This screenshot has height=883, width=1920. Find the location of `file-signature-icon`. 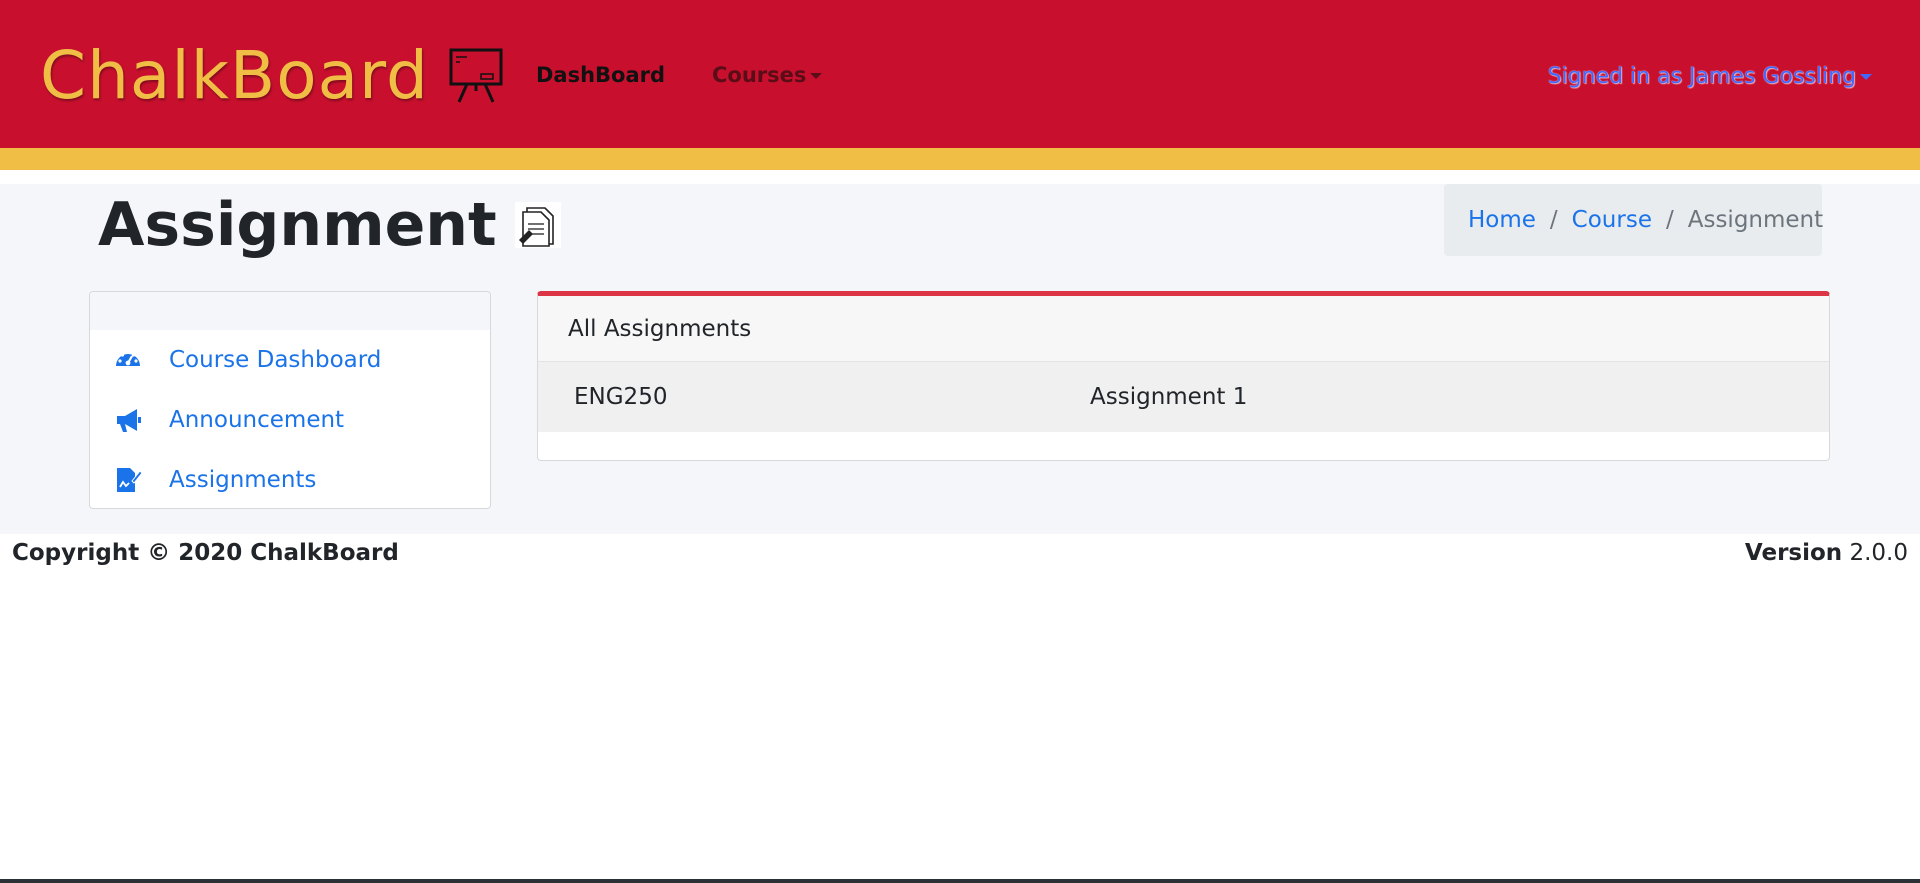

file-signature-icon is located at coordinates (128, 480).